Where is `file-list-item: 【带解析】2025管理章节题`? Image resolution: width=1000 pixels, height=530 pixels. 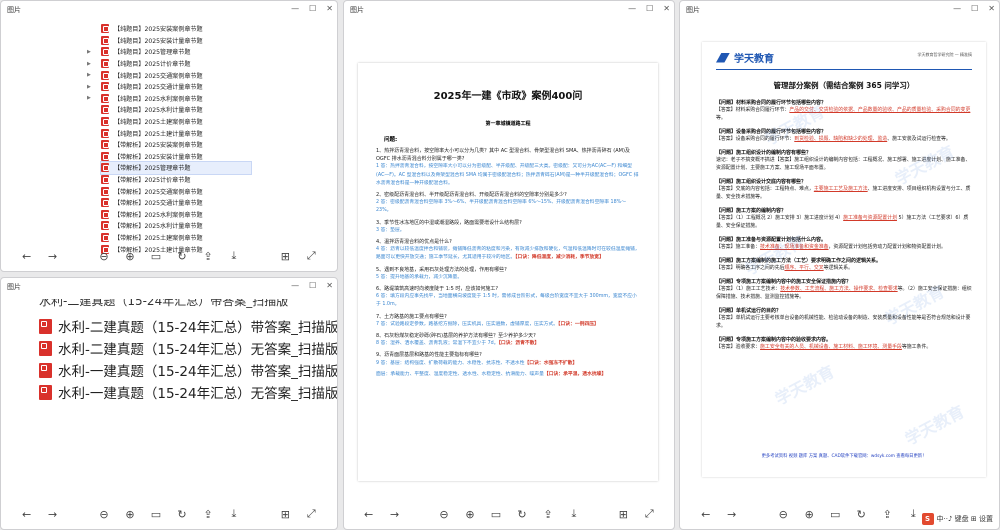 file-list-item: 【带解析】2025管理章节题 is located at coordinates (176, 168).